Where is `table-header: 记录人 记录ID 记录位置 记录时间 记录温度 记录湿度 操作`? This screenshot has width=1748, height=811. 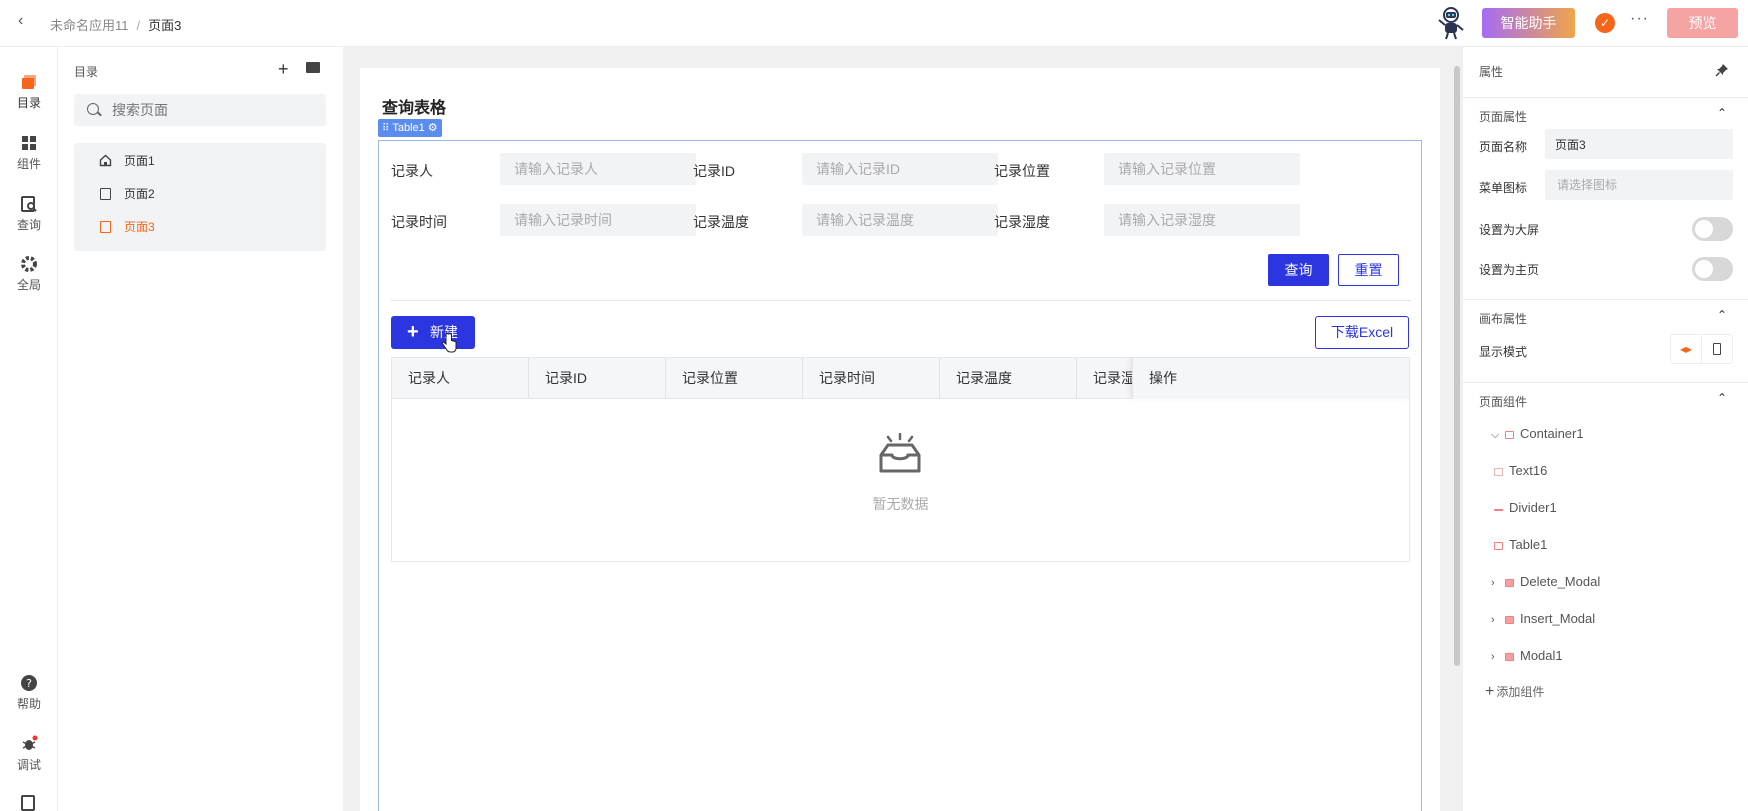
table-header: 记录人 记录ID 记录位置 记录时间 记录温度 记录湿度 操作 is located at coordinates (900, 378).